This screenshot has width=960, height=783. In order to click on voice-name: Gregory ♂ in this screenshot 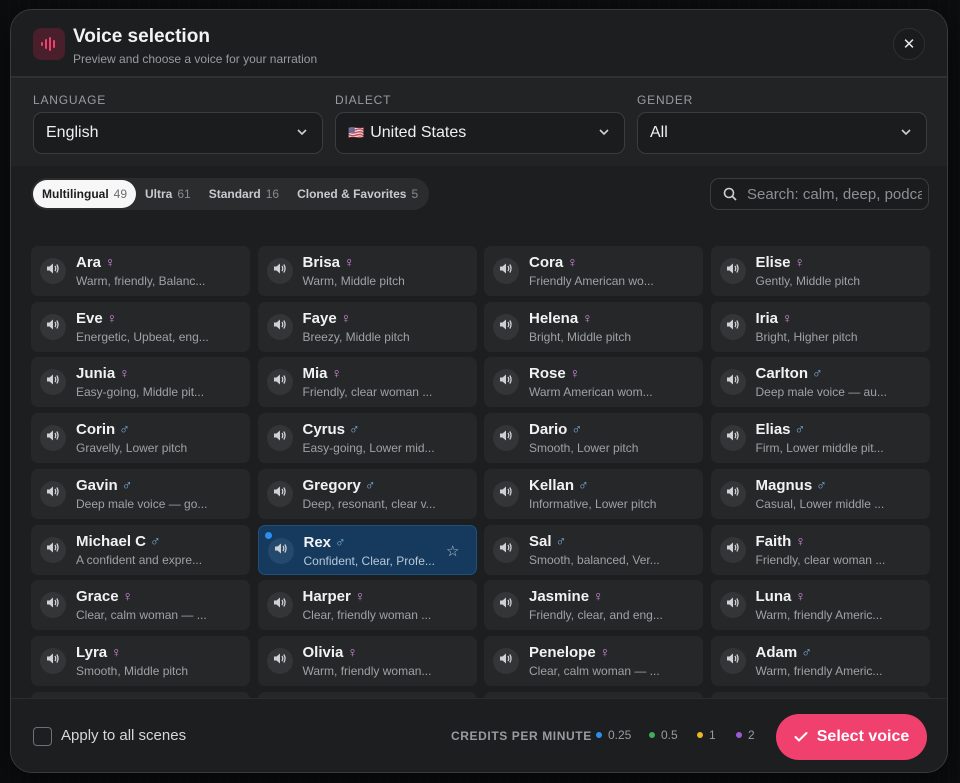, I will do `click(339, 485)`.